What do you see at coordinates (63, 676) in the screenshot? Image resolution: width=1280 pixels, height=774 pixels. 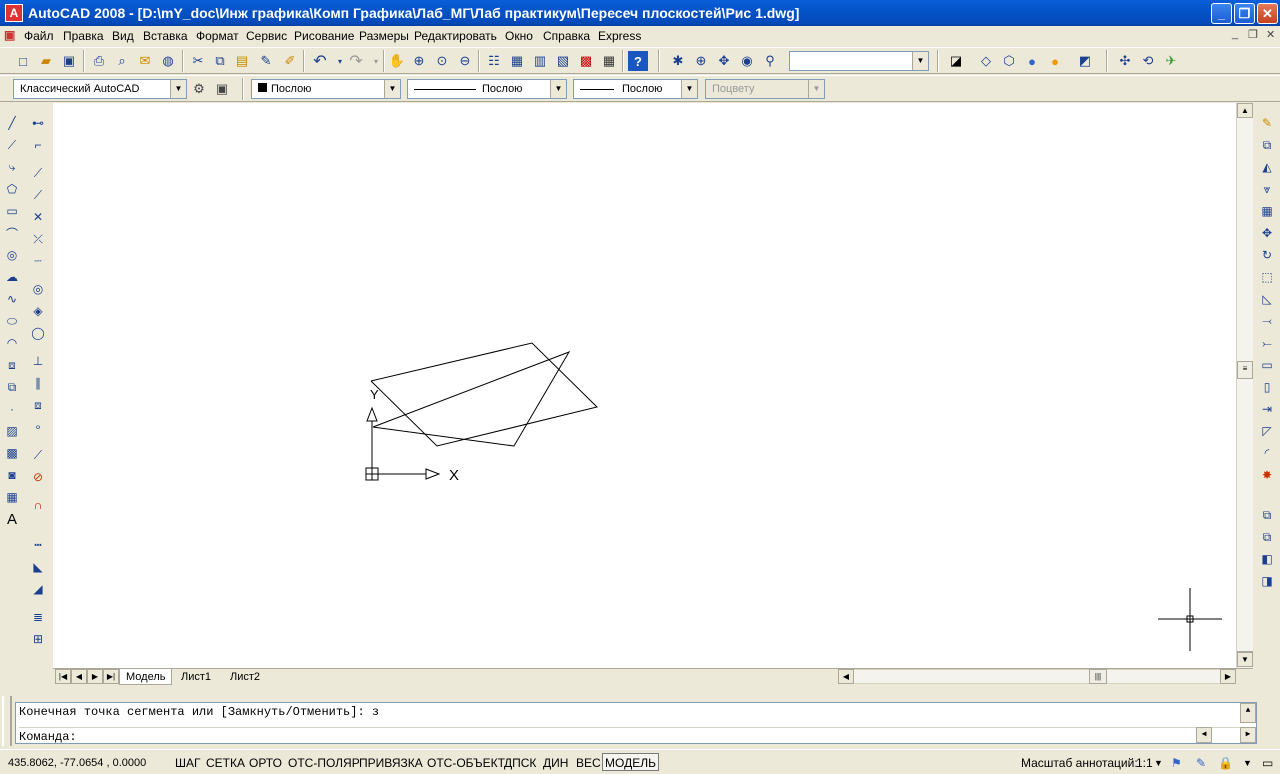 I see `tab-first-icon: |◀` at bounding box center [63, 676].